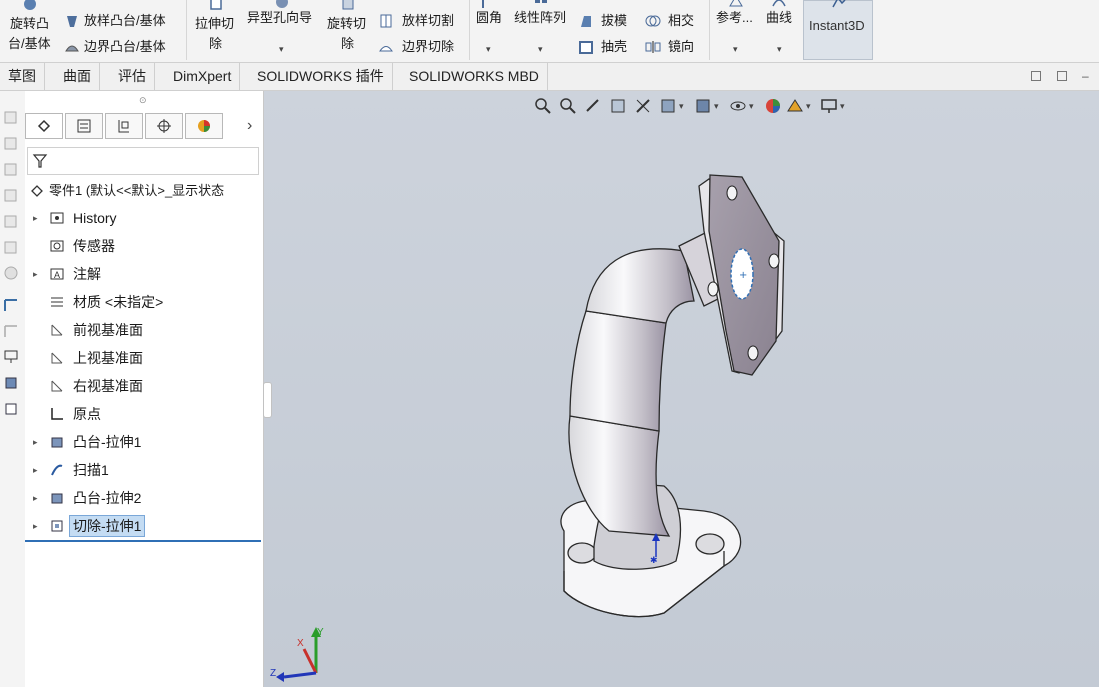 Image resolution: width=1099 pixels, height=687 pixels. Describe the element at coordinates (428, 21) in the screenshot. I see `lofted-cut-button: 放样切割` at that location.